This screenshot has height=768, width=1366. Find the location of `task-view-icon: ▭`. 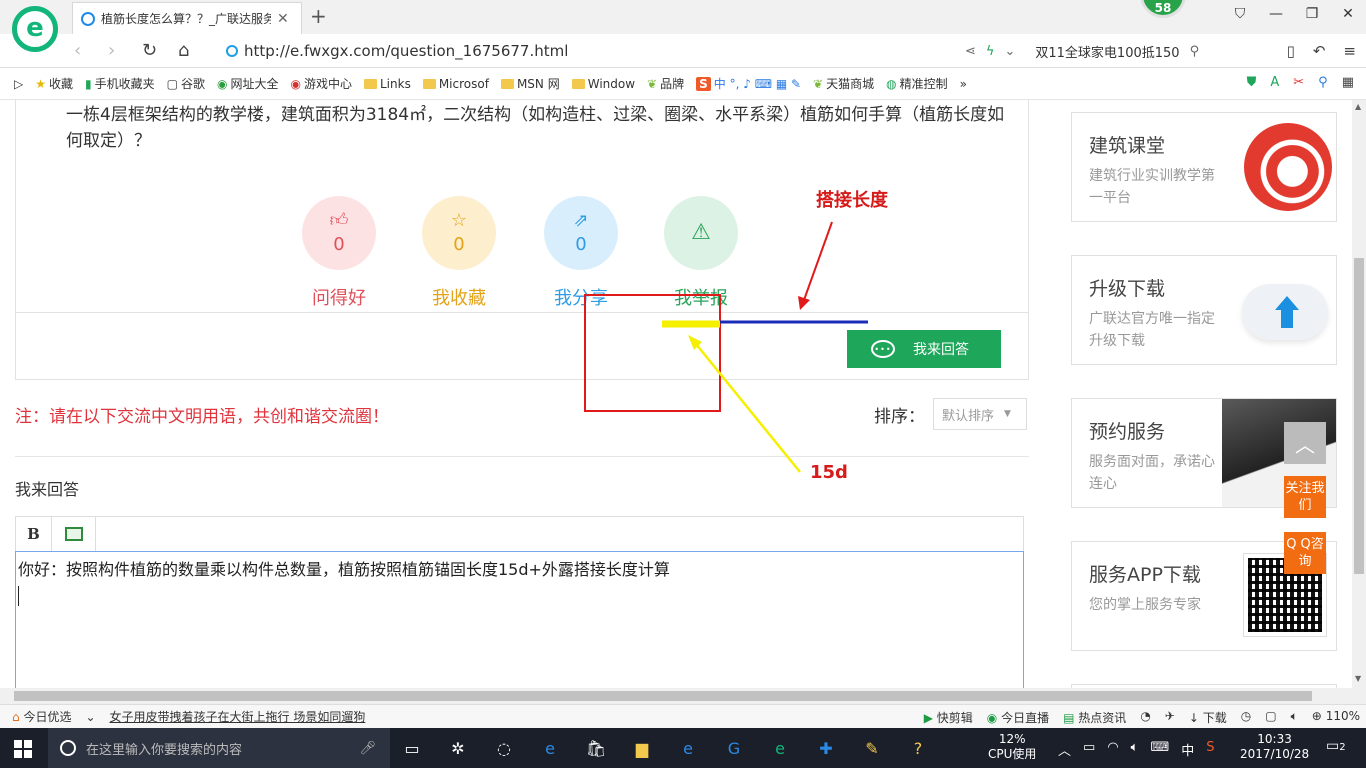

task-view-icon: ▭ is located at coordinates (412, 748).